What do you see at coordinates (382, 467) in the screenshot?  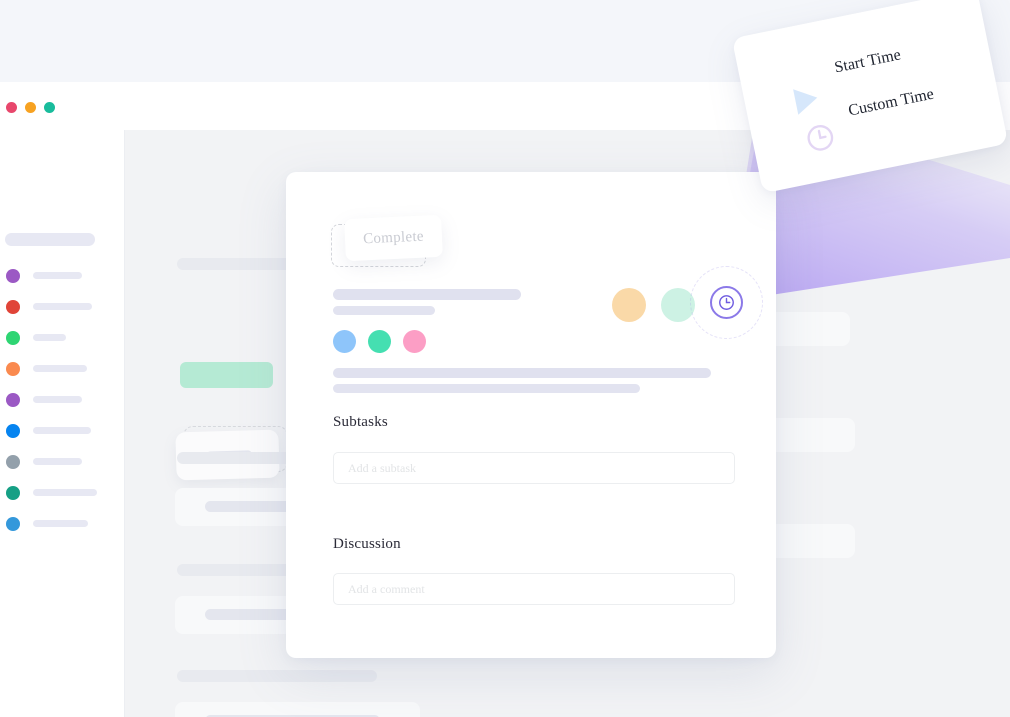 I see `subtask-input-placeholder: Add a subtask` at bounding box center [382, 467].